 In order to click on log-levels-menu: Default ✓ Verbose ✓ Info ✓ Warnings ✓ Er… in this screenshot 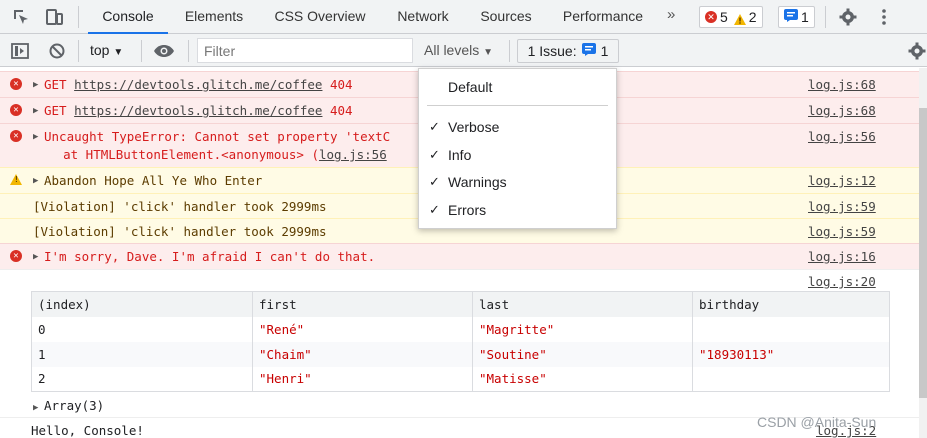, I will do `click(517, 148)`.